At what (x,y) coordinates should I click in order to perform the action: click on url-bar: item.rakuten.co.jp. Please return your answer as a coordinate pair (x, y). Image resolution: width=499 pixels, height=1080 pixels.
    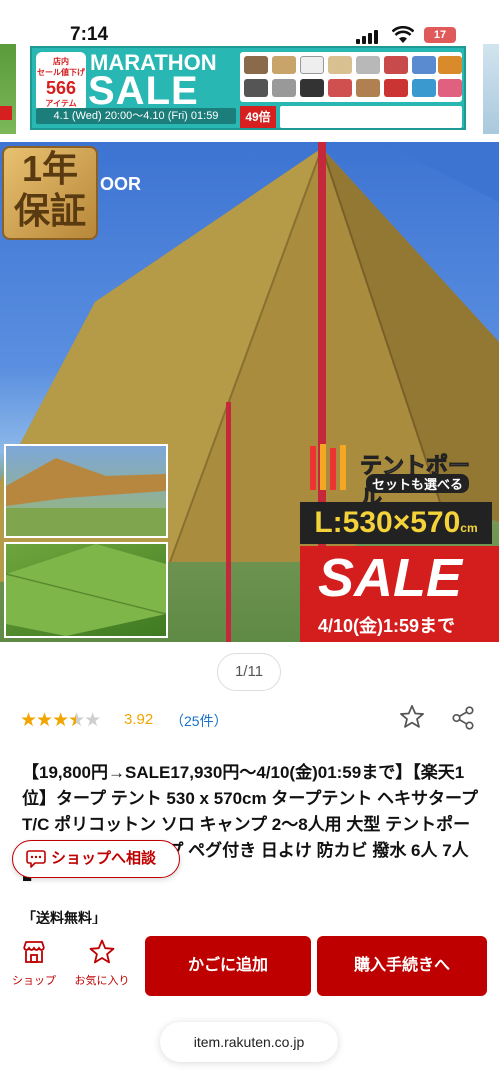
    Looking at the image, I should click on (249, 1042).